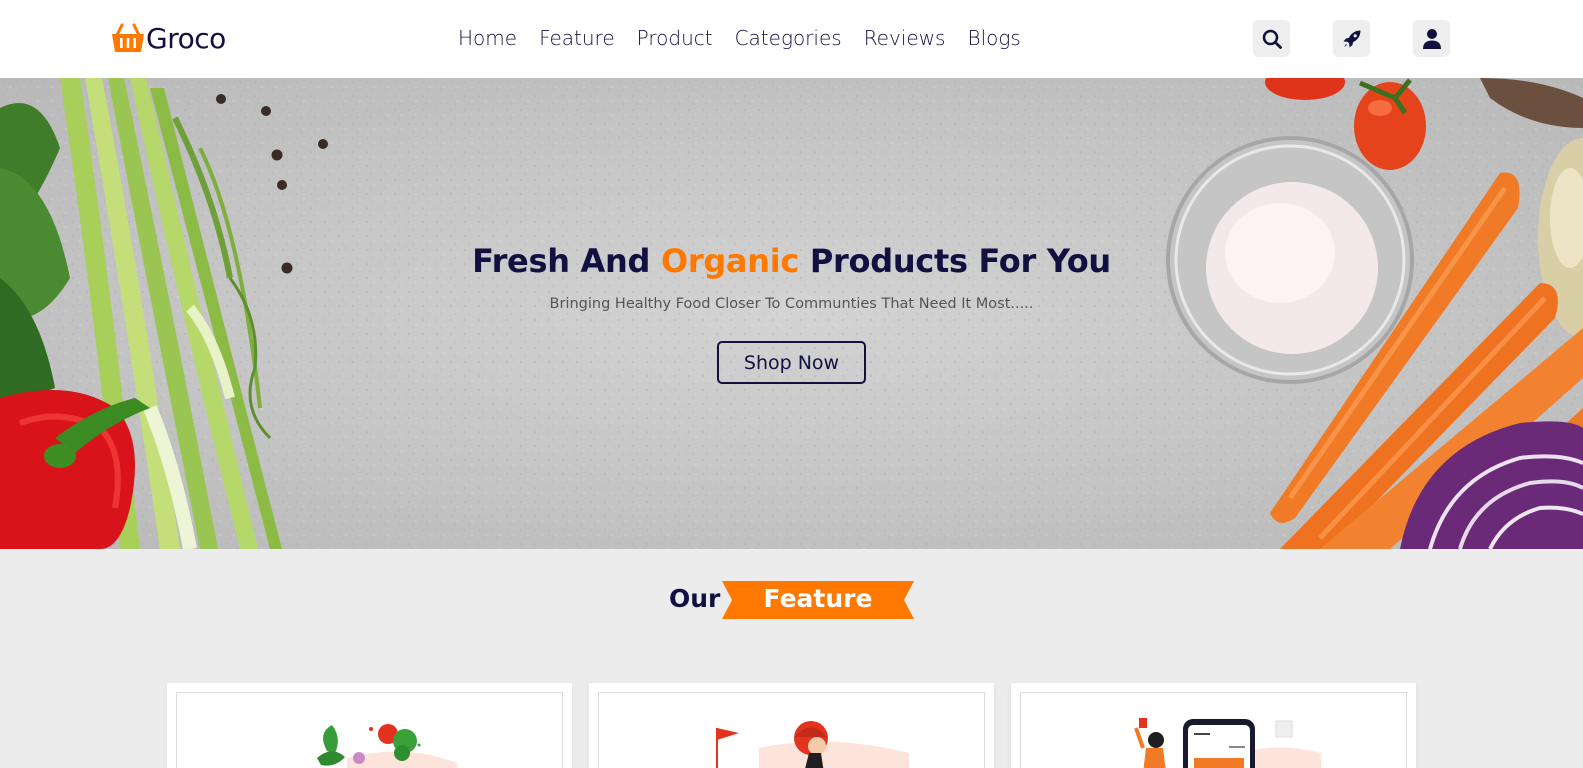 This screenshot has width=1583, height=768. Describe the element at coordinates (675, 38) in the screenshot. I see `nav-product: Product` at that location.